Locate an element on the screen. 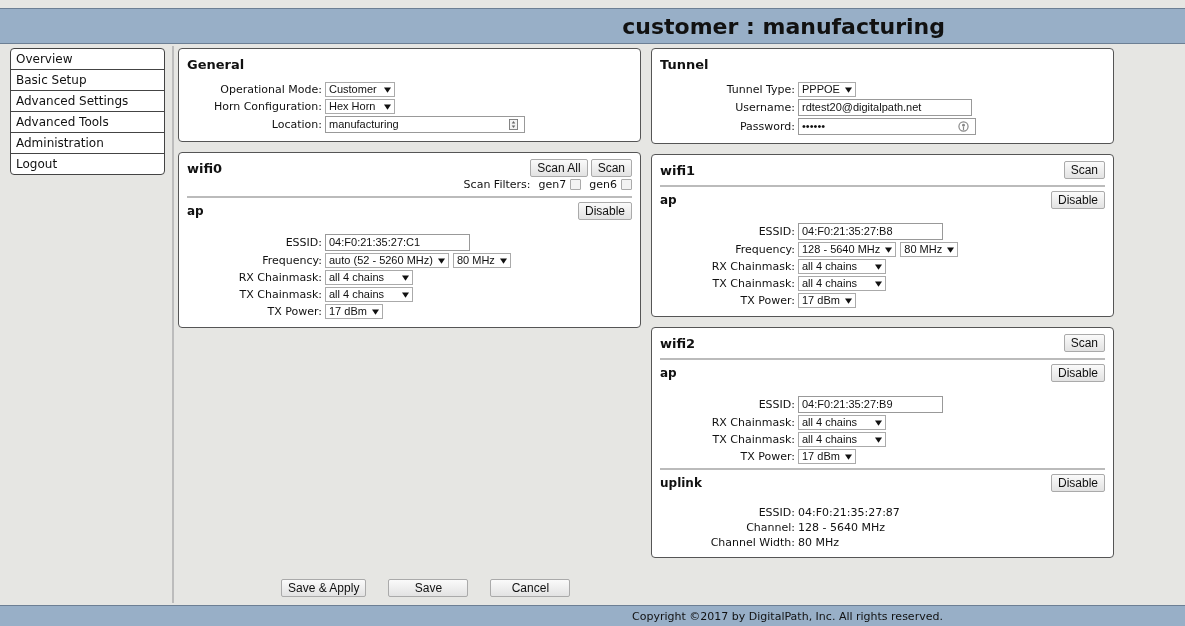 The height and width of the screenshot is (626, 1185). input-field: manufacturing is located at coordinates (425, 124).